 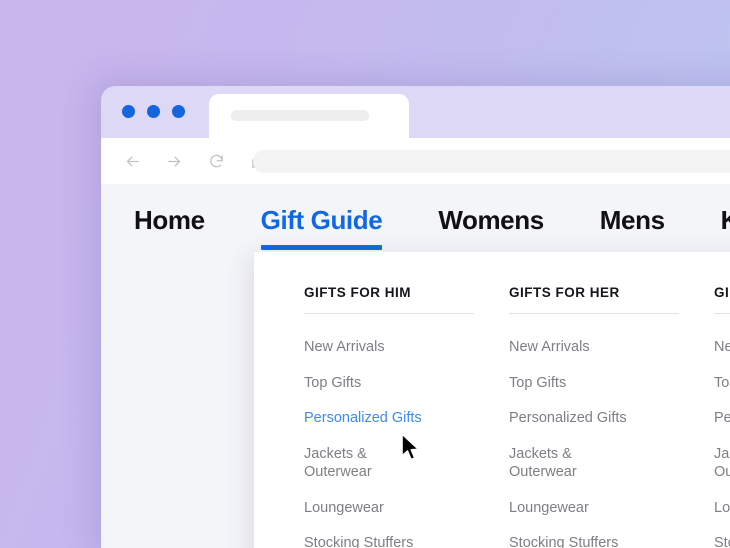 I want to click on nav-item-label: Womens, so click(x=491, y=219).